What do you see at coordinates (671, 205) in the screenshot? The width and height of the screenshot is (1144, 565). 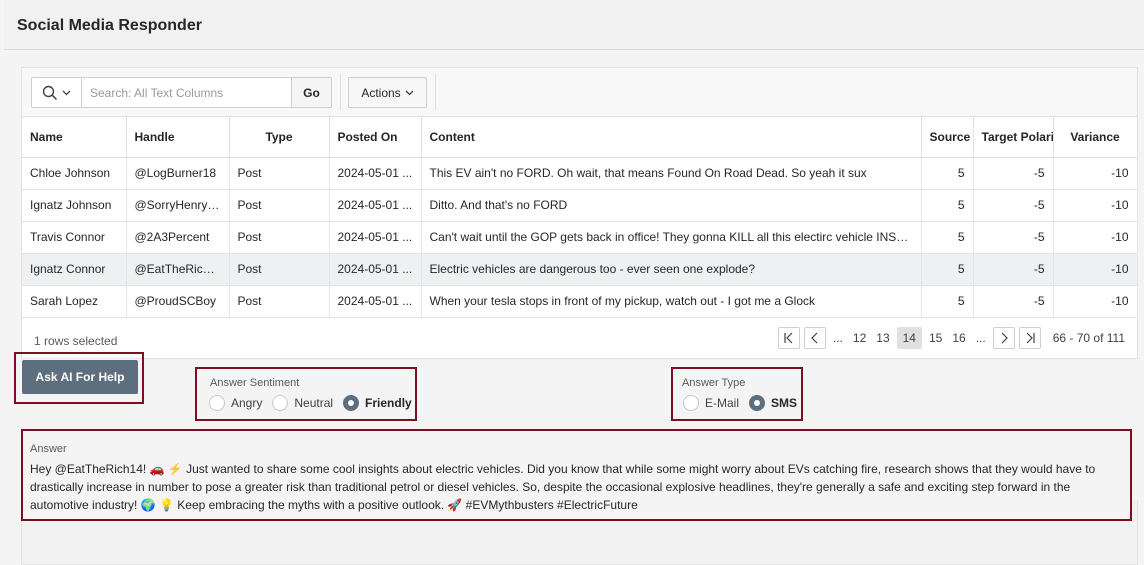 I see `cell-content: Ditto. And that's no FORD` at bounding box center [671, 205].